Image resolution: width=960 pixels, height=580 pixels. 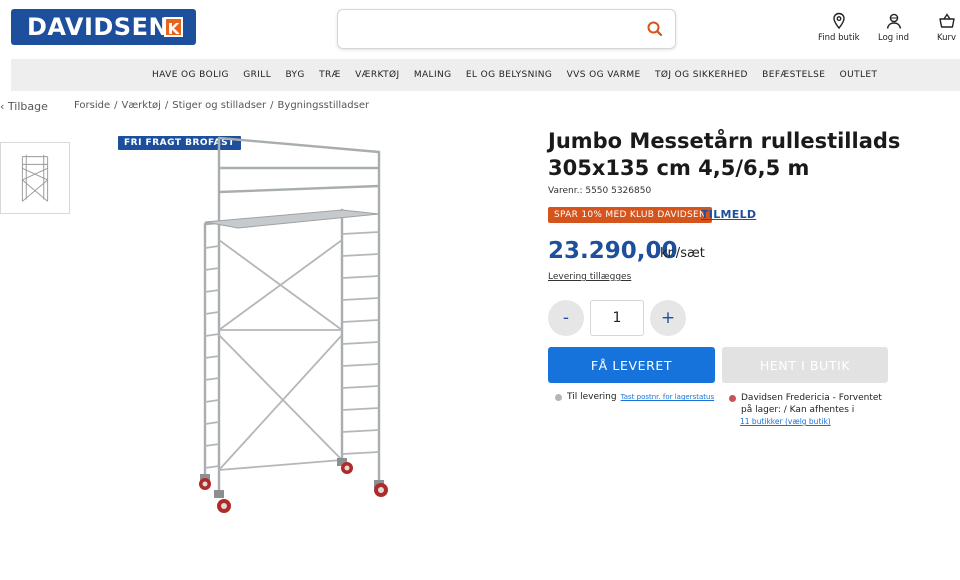 I want to click on location-pin-icon, so click(x=839, y=21).